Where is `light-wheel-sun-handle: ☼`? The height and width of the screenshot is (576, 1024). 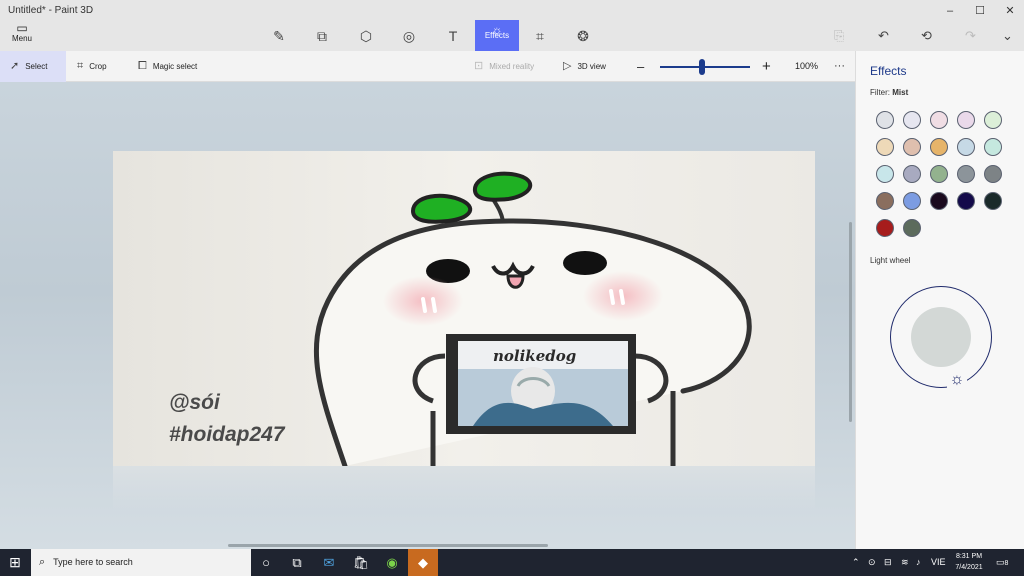
light-wheel-sun-handle: ☼ is located at coordinates (957, 380).